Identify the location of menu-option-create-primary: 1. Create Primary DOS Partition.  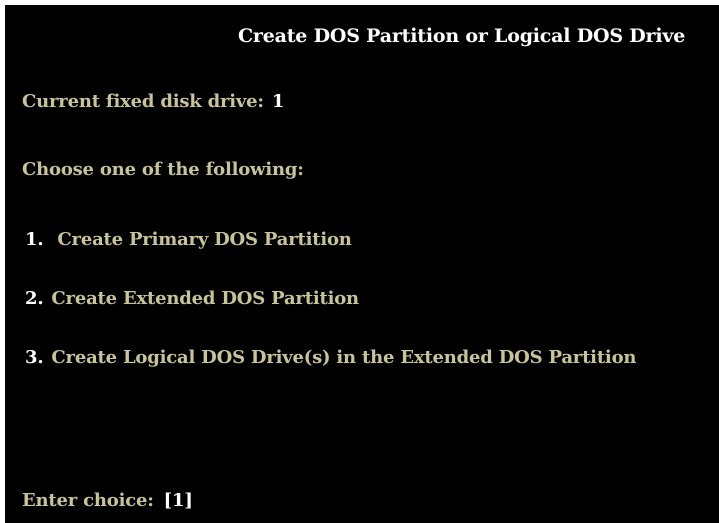
(188, 239).